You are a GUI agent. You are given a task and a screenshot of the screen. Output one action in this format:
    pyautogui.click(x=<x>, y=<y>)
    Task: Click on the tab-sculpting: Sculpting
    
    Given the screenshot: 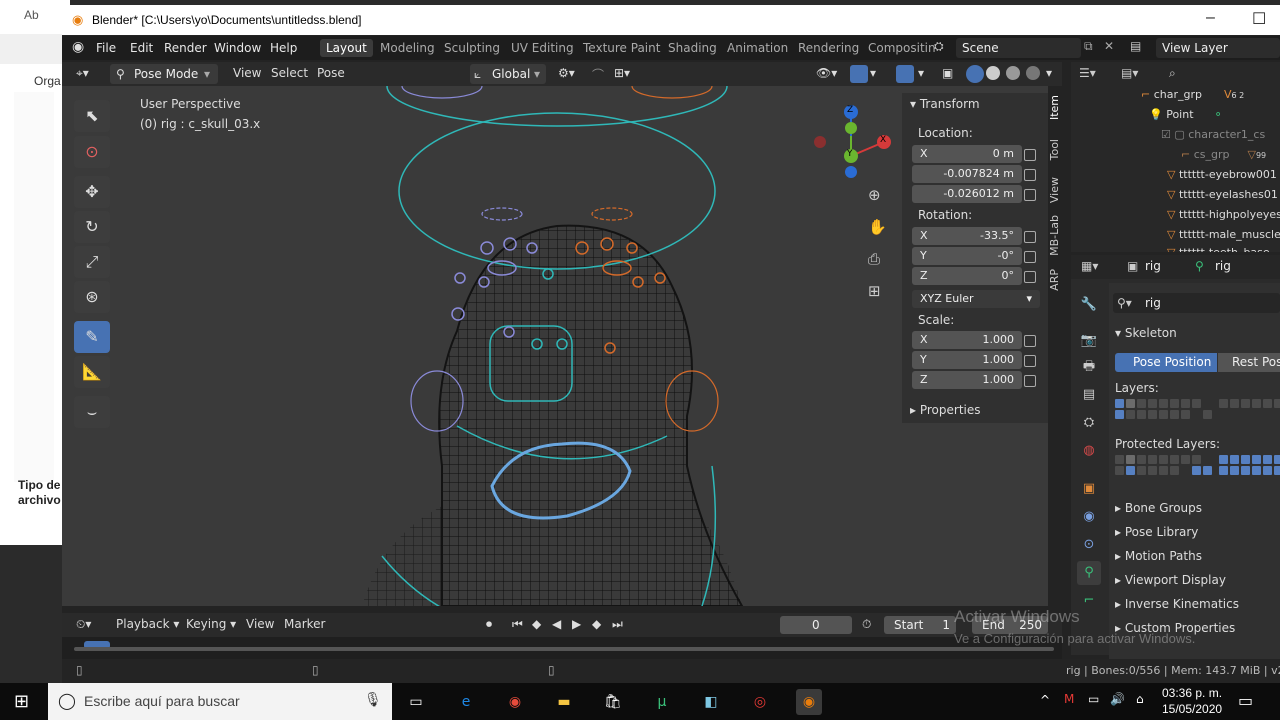 What is the action you would take?
    pyautogui.click(x=472, y=48)
    